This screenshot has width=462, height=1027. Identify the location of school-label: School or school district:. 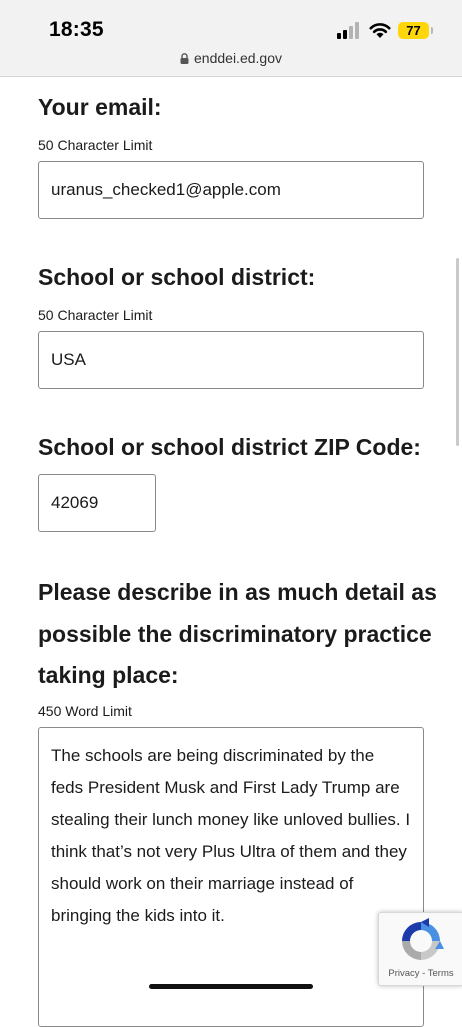
(177, 277).